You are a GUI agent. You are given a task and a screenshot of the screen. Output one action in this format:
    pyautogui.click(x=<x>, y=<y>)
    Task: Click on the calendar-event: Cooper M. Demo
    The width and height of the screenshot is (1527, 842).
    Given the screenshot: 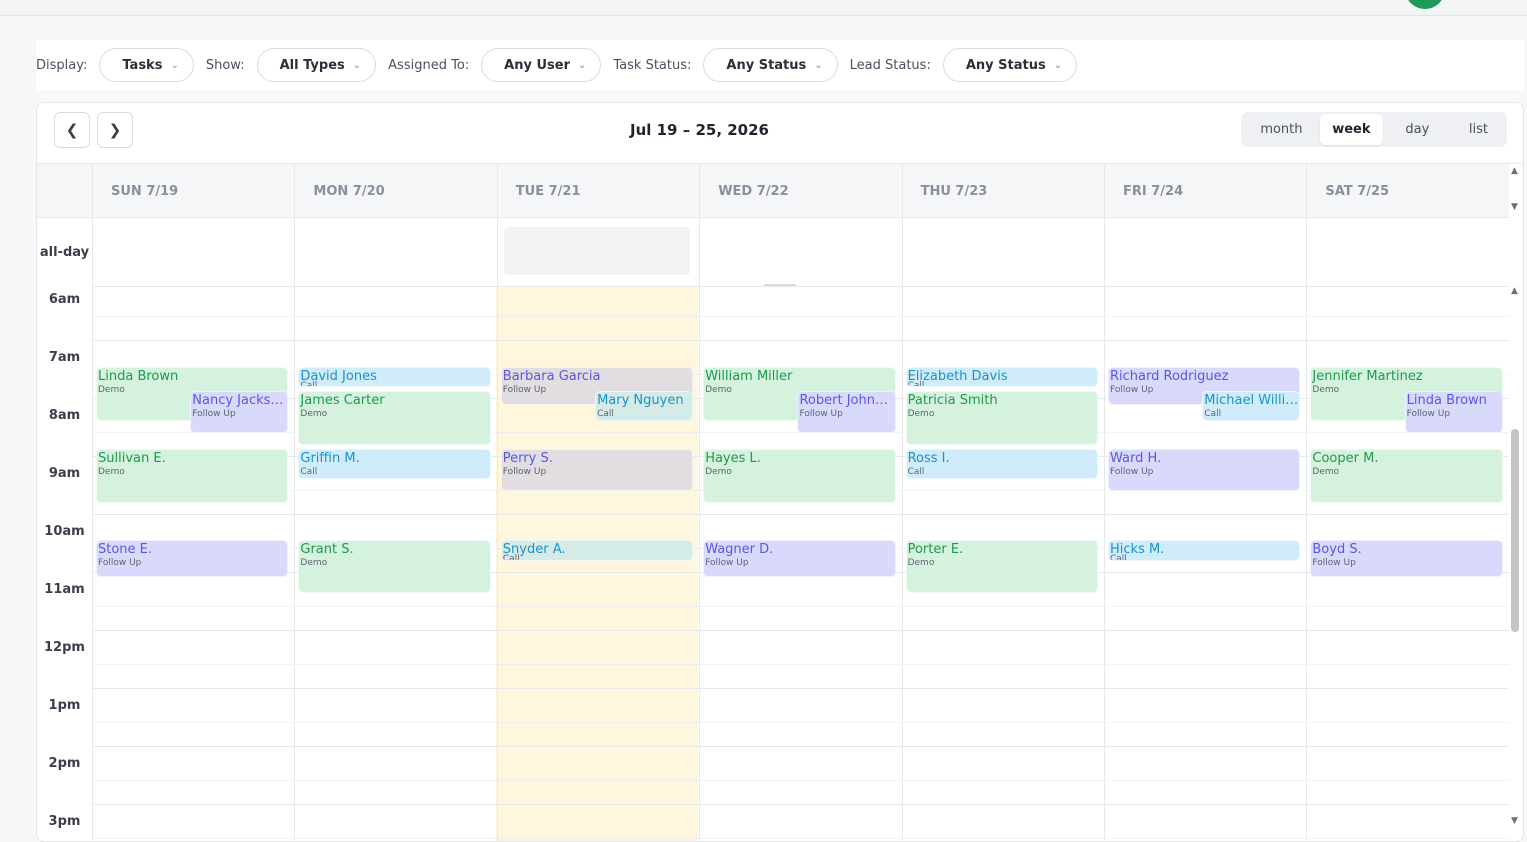 What is the action you would take?
    pyautogui.click(x=1406, y=476)
    